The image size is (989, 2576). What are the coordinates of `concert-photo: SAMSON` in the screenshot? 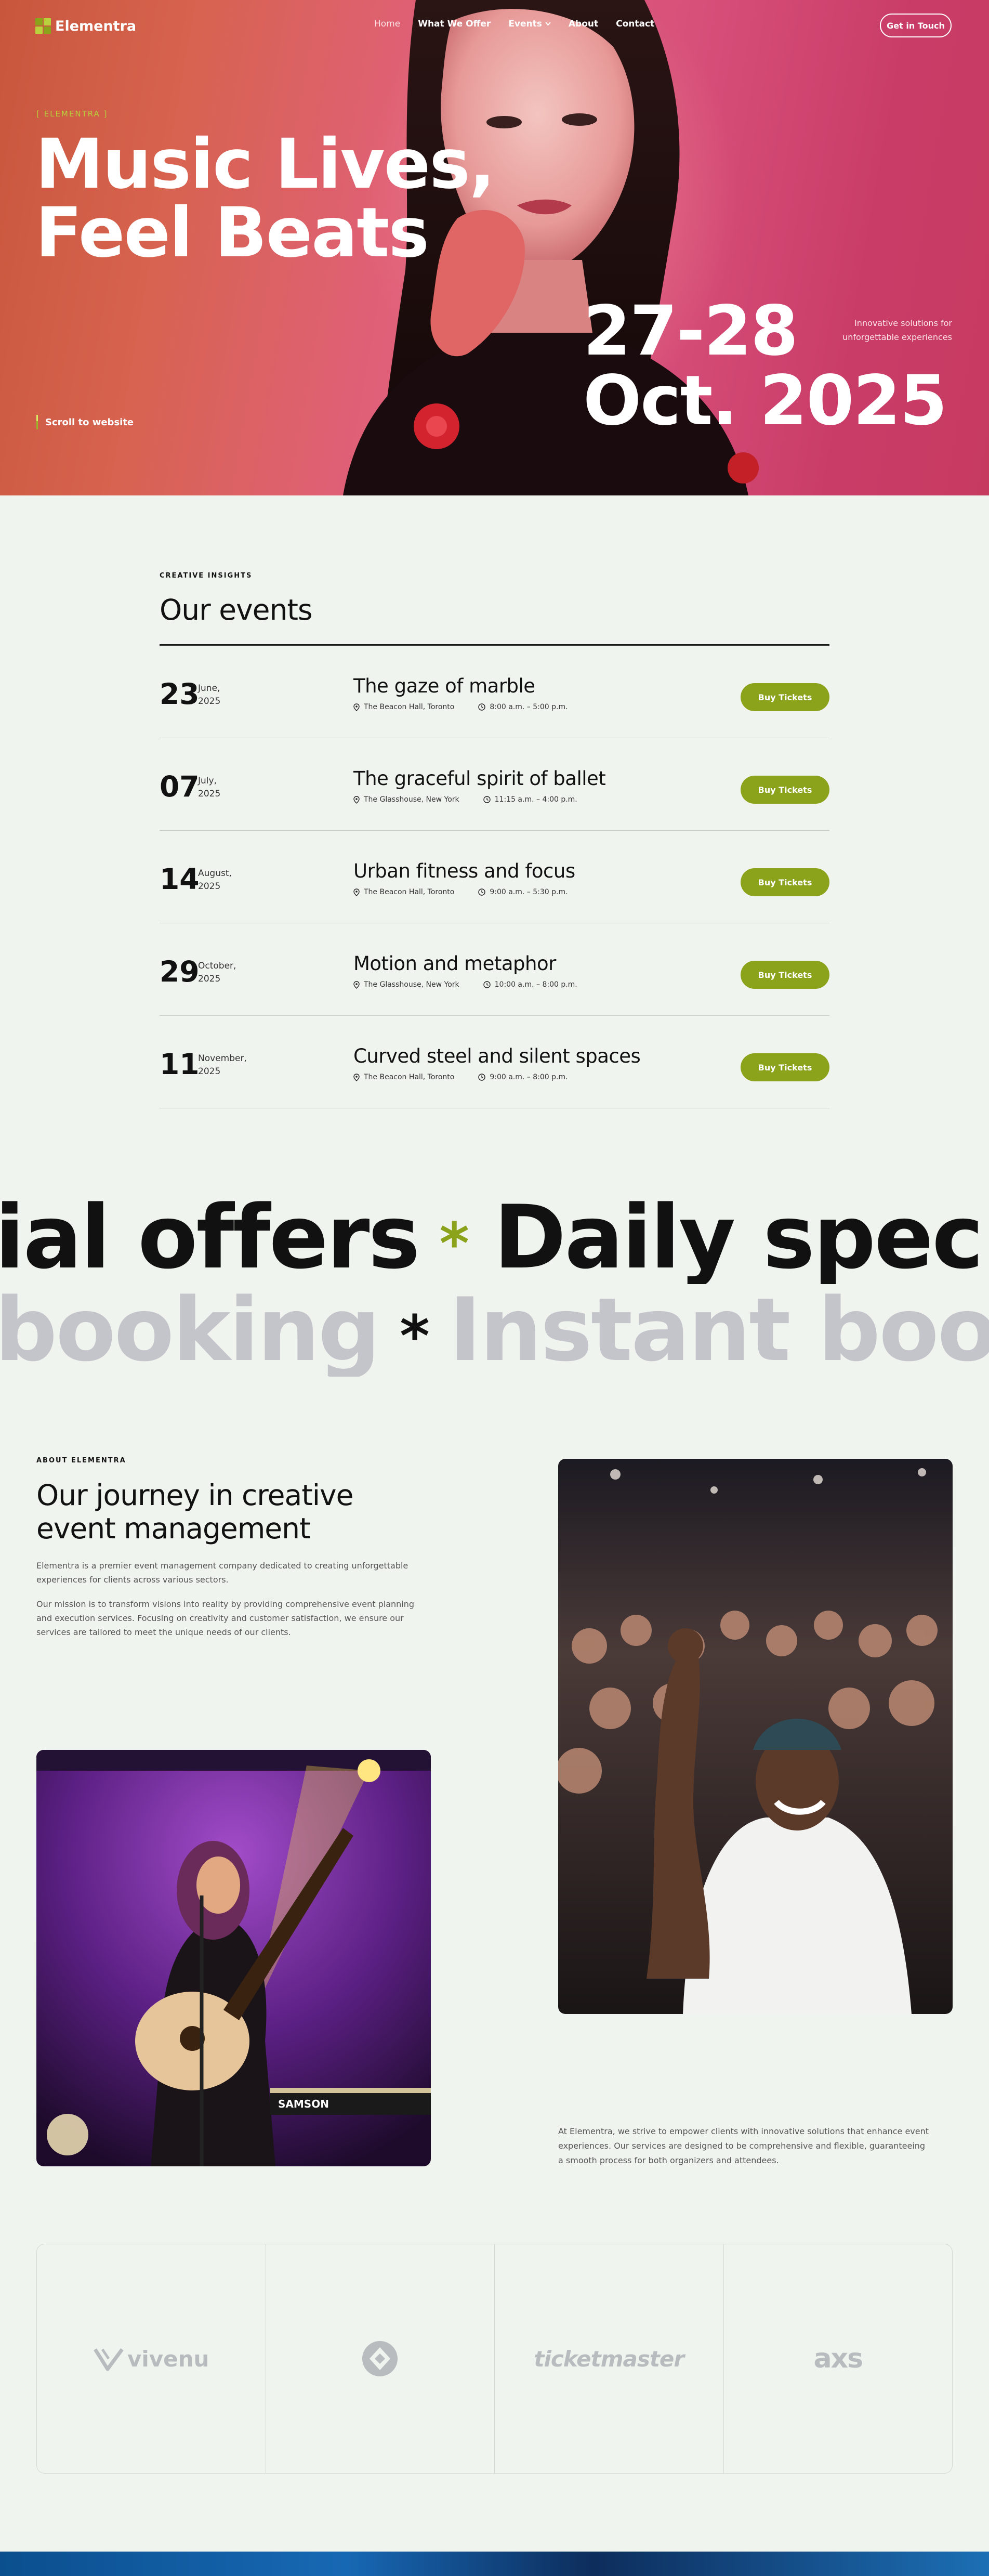 It's located at (234, 1958).